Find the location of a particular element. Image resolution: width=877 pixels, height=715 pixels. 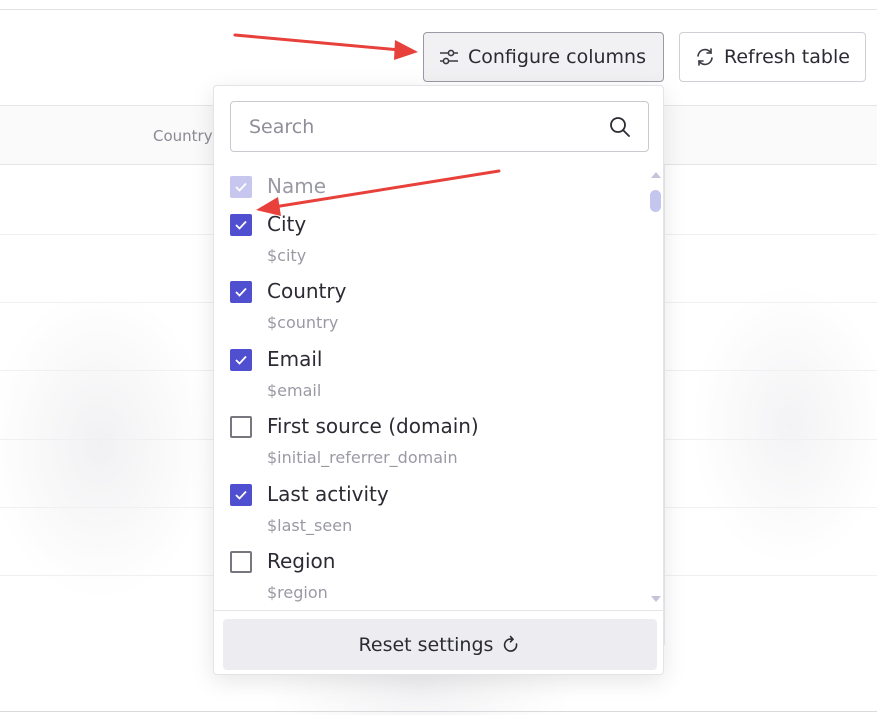

column-list-scrollbar is located at coordinates (656, 388).